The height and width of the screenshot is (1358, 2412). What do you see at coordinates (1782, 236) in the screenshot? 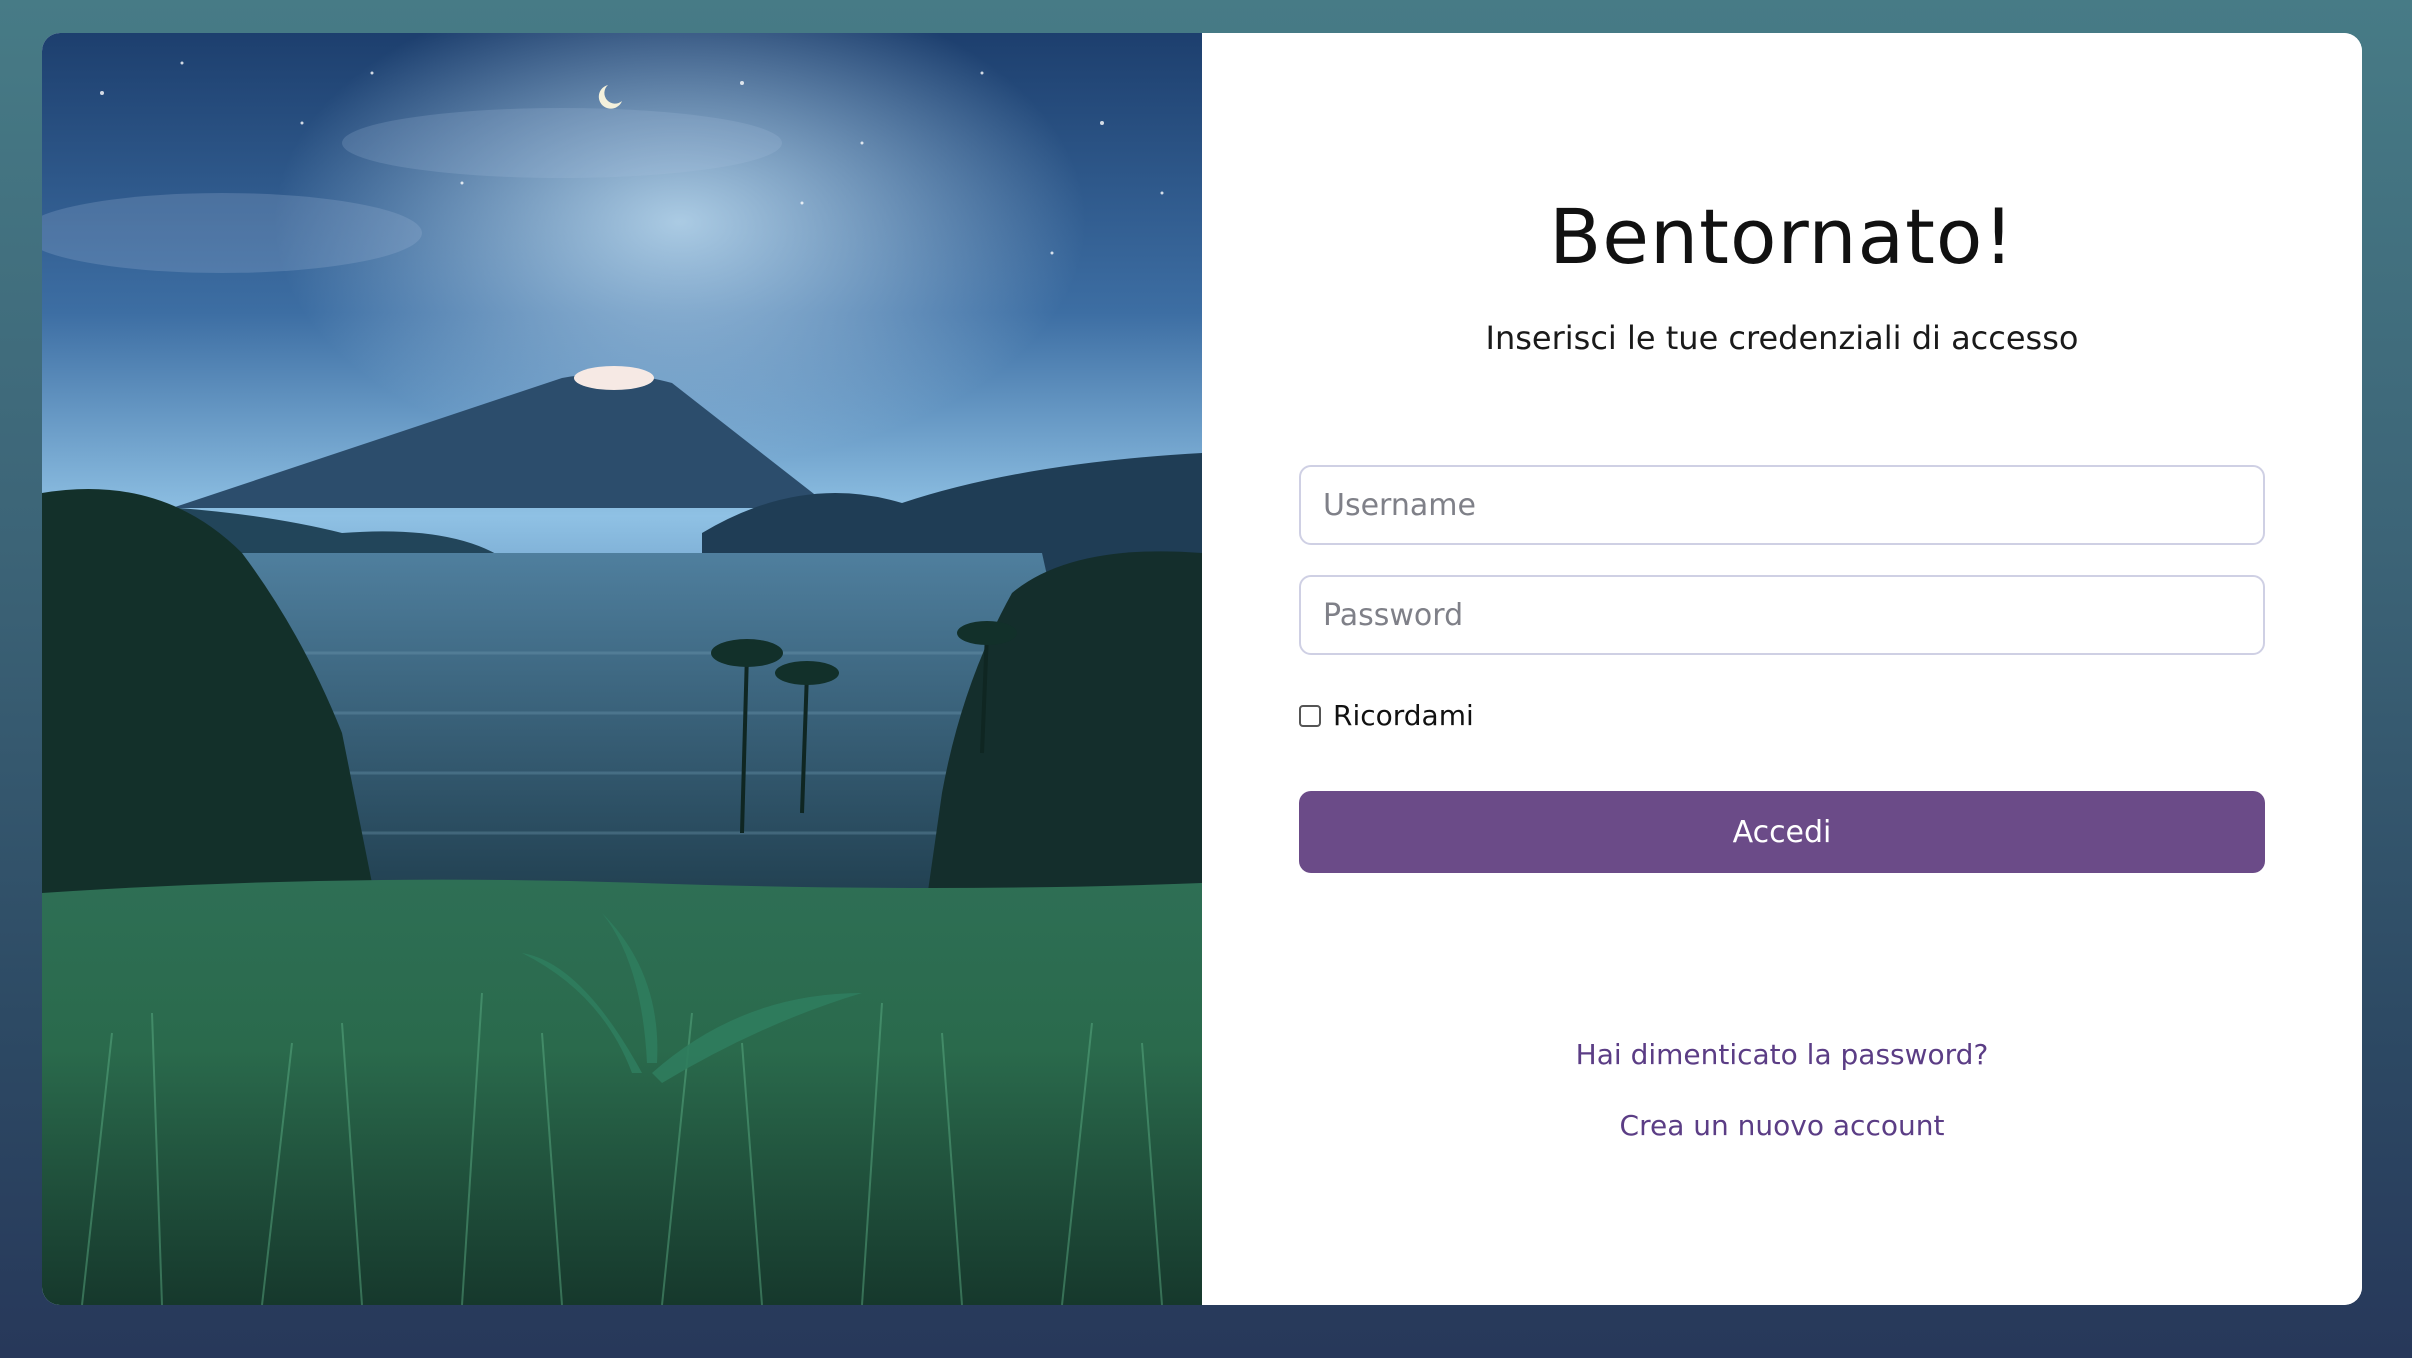
I see `page-title: Bentornato!` at bounding box center [1782, 236].